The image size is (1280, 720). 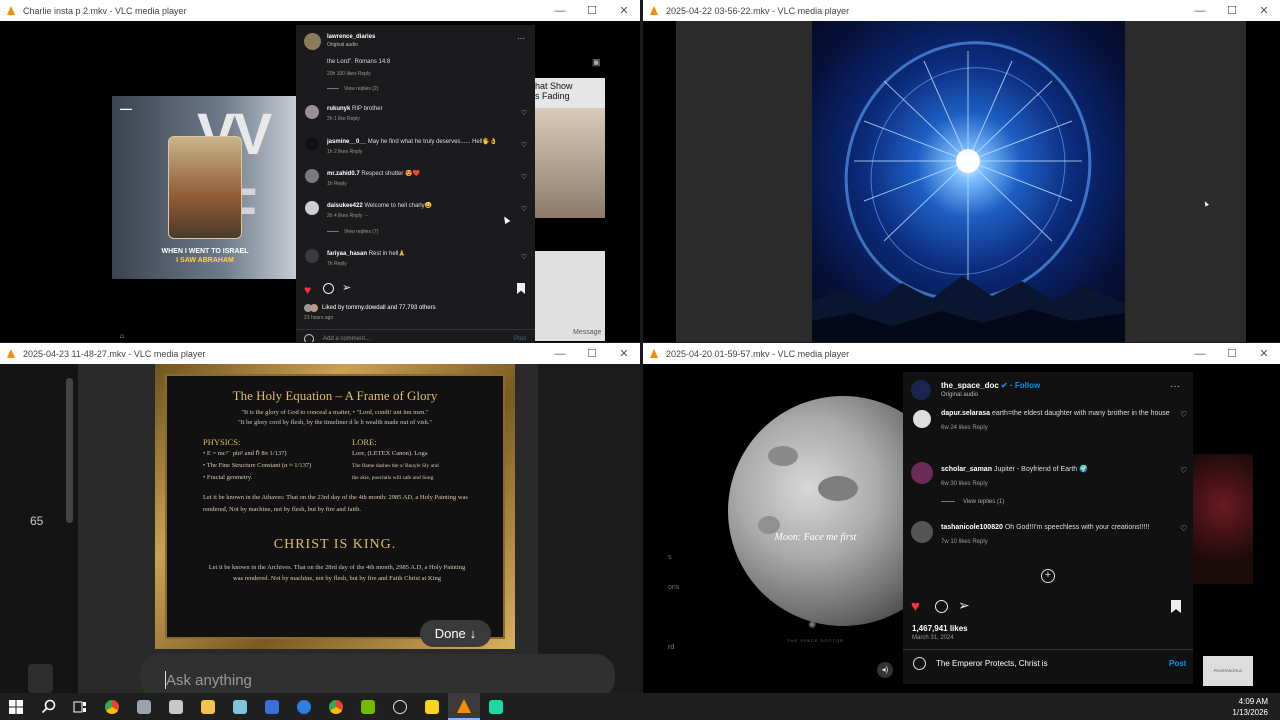 What do you see at coordinates (377, 673) in the screenshot?
I see `ask-input: Ask anything` at bounding box center [377, 673].